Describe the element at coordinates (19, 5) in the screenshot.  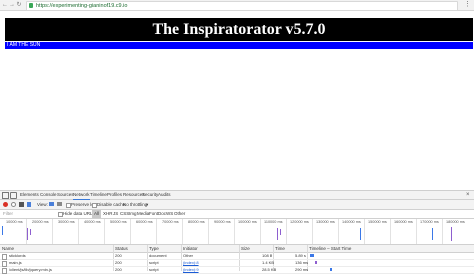
I see `reload-icon: ↻` at that location.